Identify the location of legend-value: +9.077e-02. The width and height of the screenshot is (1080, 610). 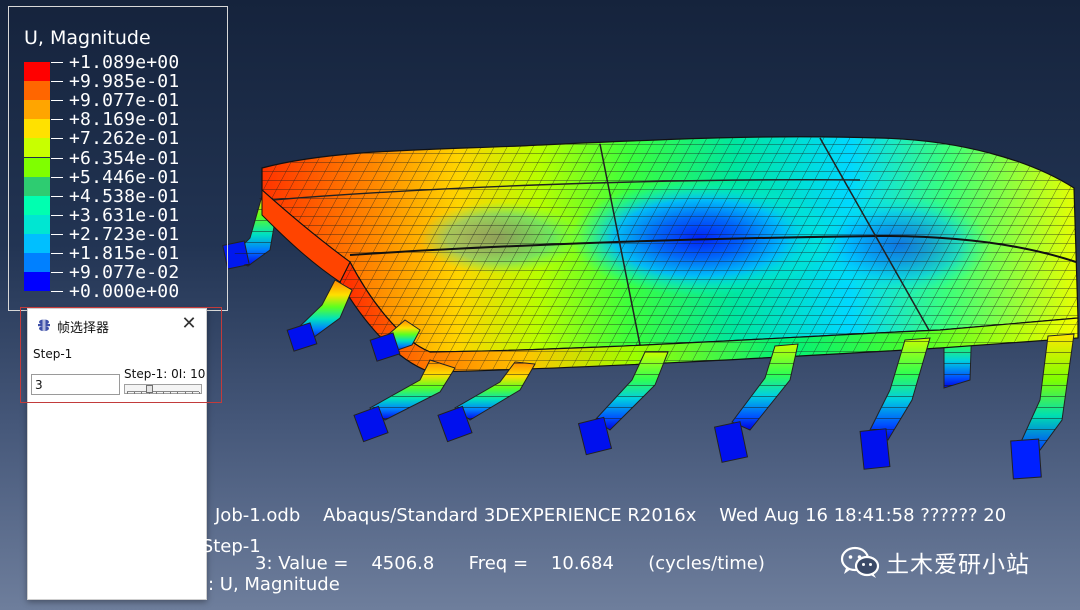
(124, 273).